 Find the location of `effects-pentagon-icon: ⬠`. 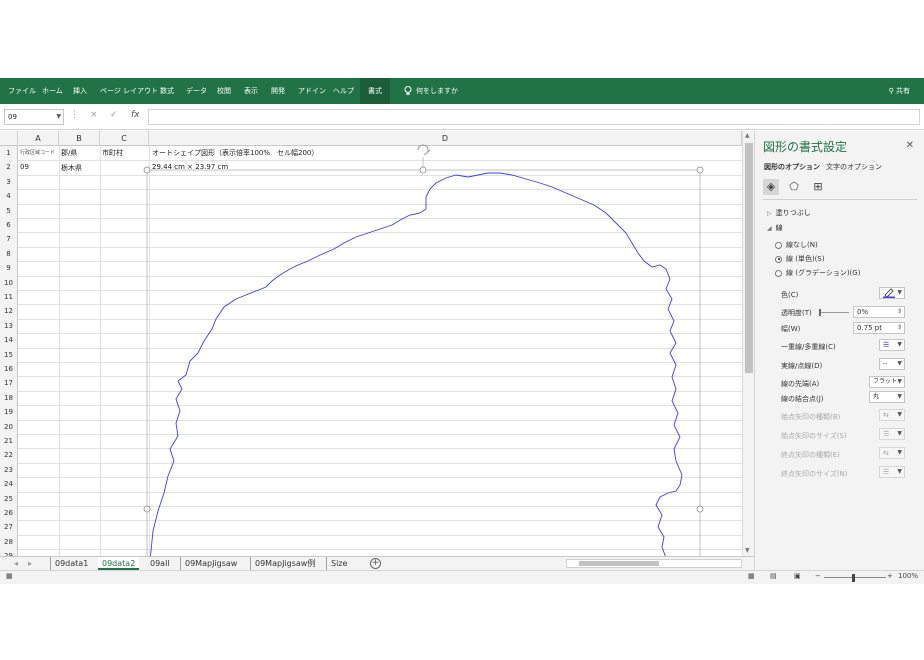

effects-pentagon-icon: ⬠ is located at coordinates (794, 187).